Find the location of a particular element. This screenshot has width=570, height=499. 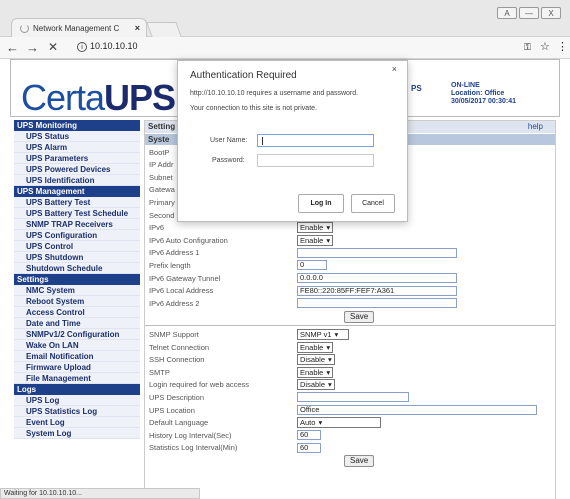

password-input is located at coordinates (315, 160).